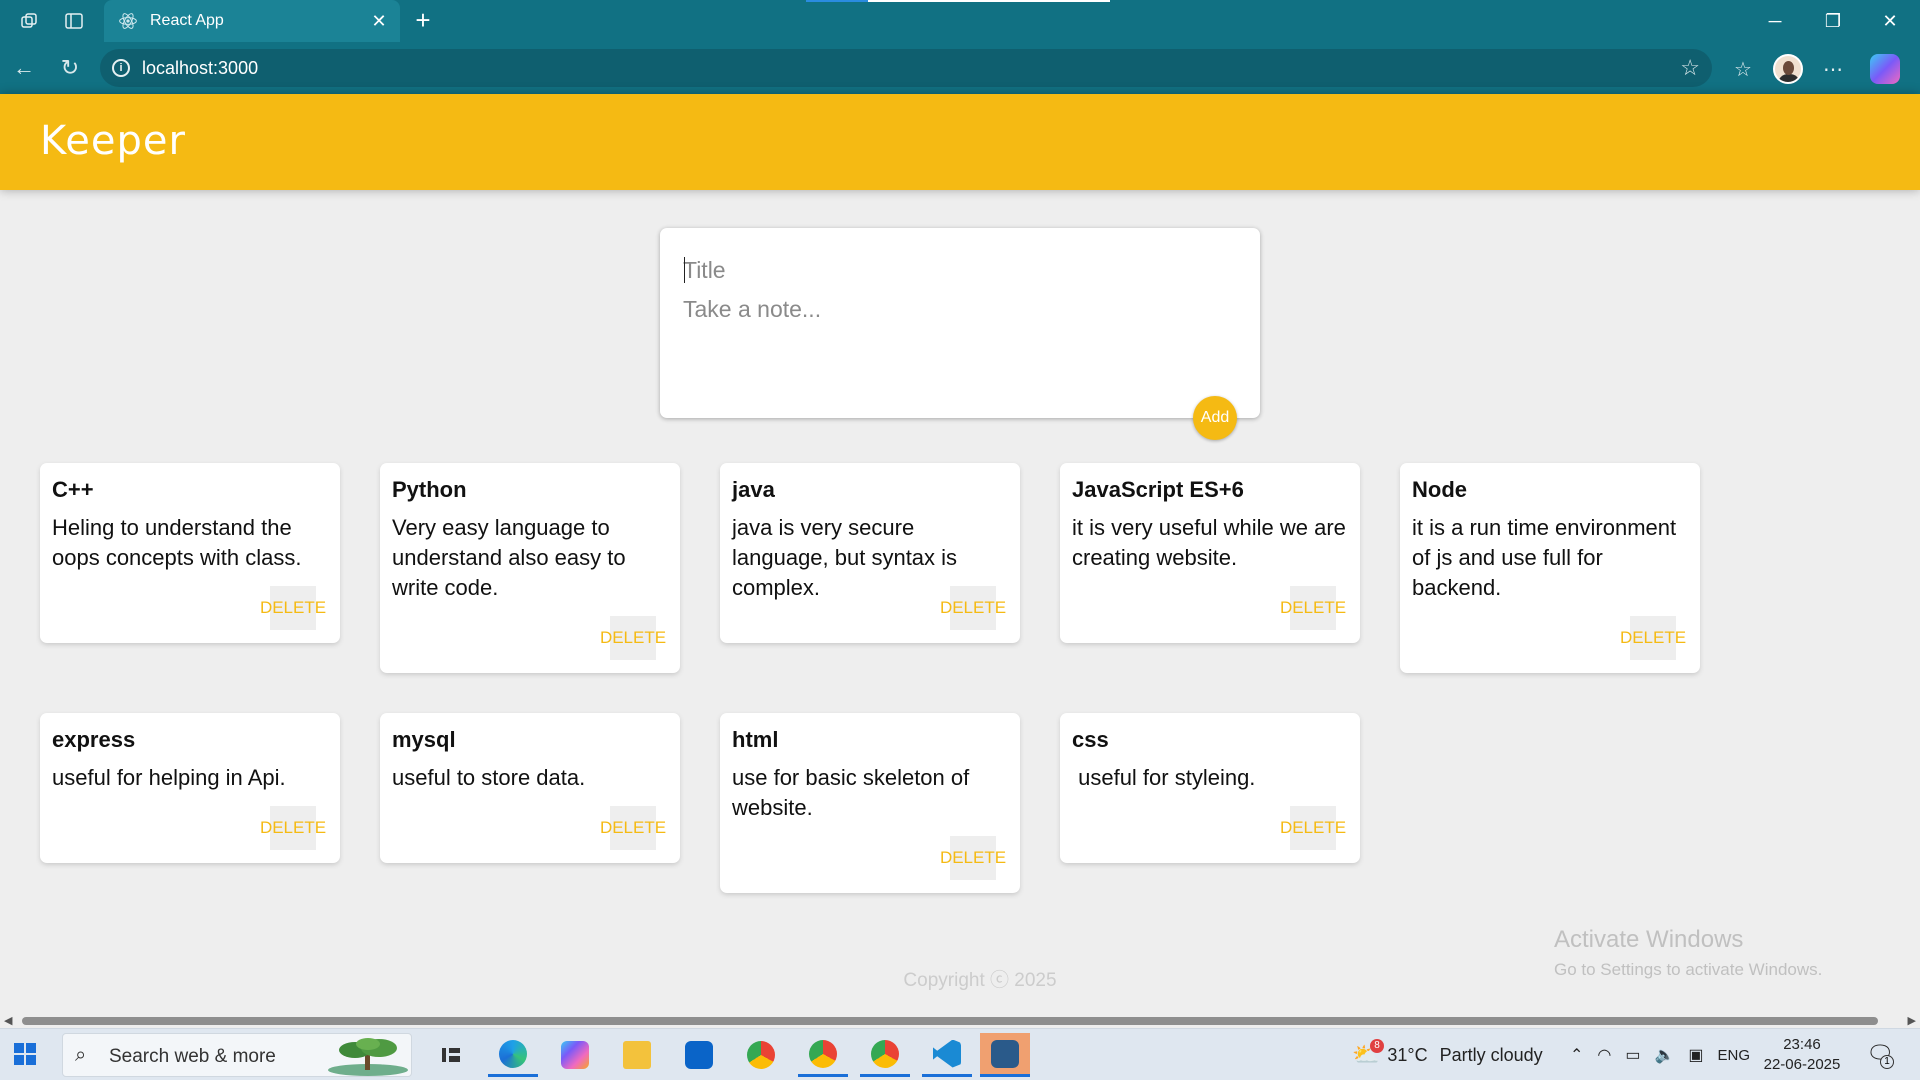 This screenshot has height=1080, width=1920. I want to click on search-highlight-illustration-icon, so click(368, 1057).